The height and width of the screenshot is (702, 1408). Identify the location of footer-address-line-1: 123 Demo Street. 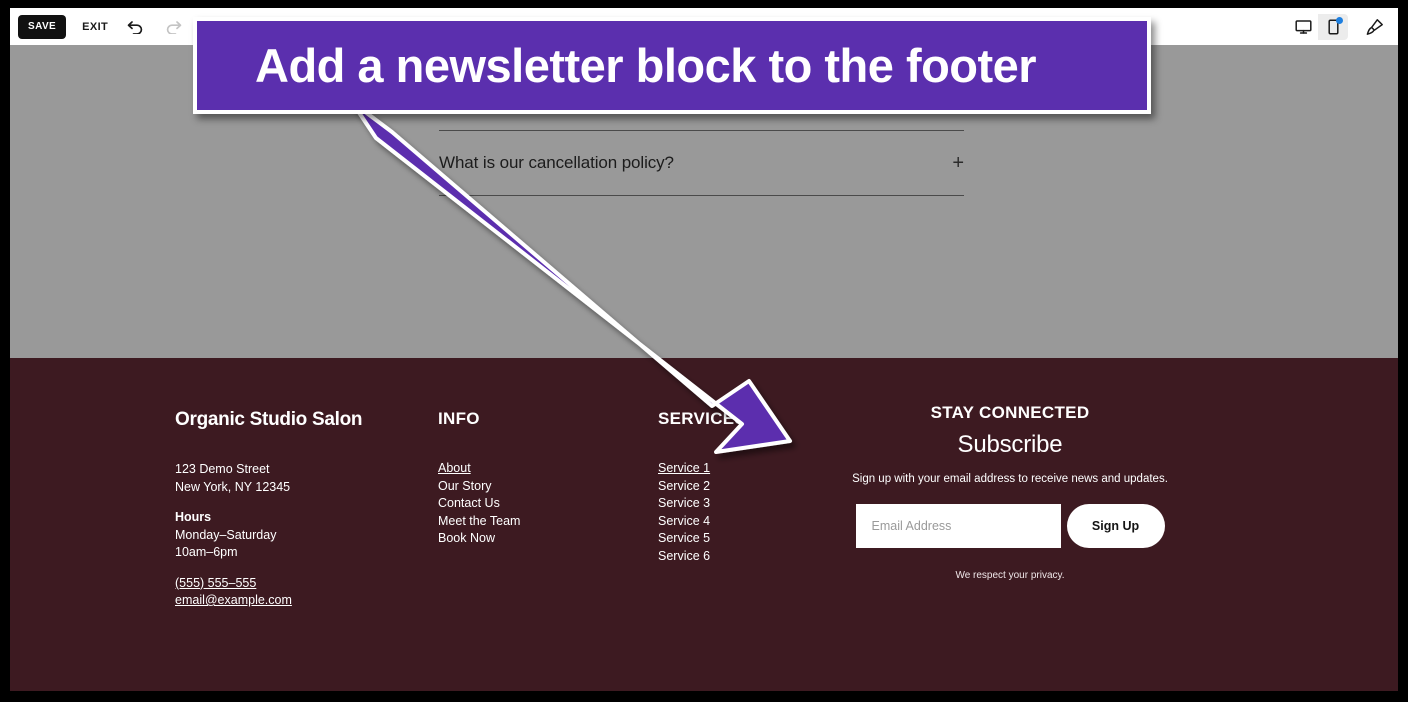
(222, 469).